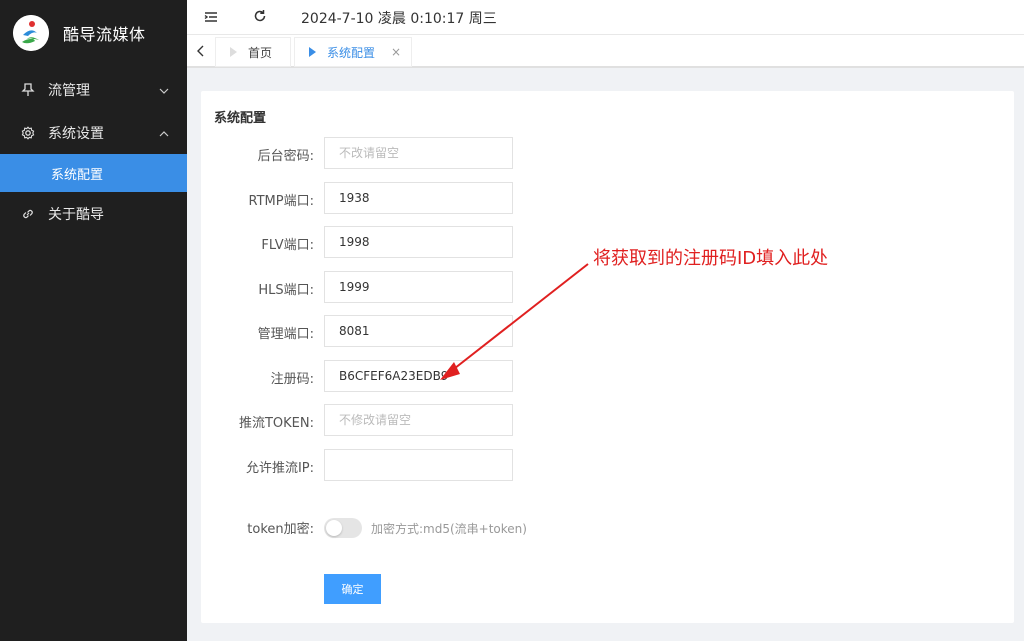 This screenshot has width=1024, height=641. What do you see at coordinates (201, 51) in the screenshot?
I see `chevron-left-icon` at bounding box center [201, 51].